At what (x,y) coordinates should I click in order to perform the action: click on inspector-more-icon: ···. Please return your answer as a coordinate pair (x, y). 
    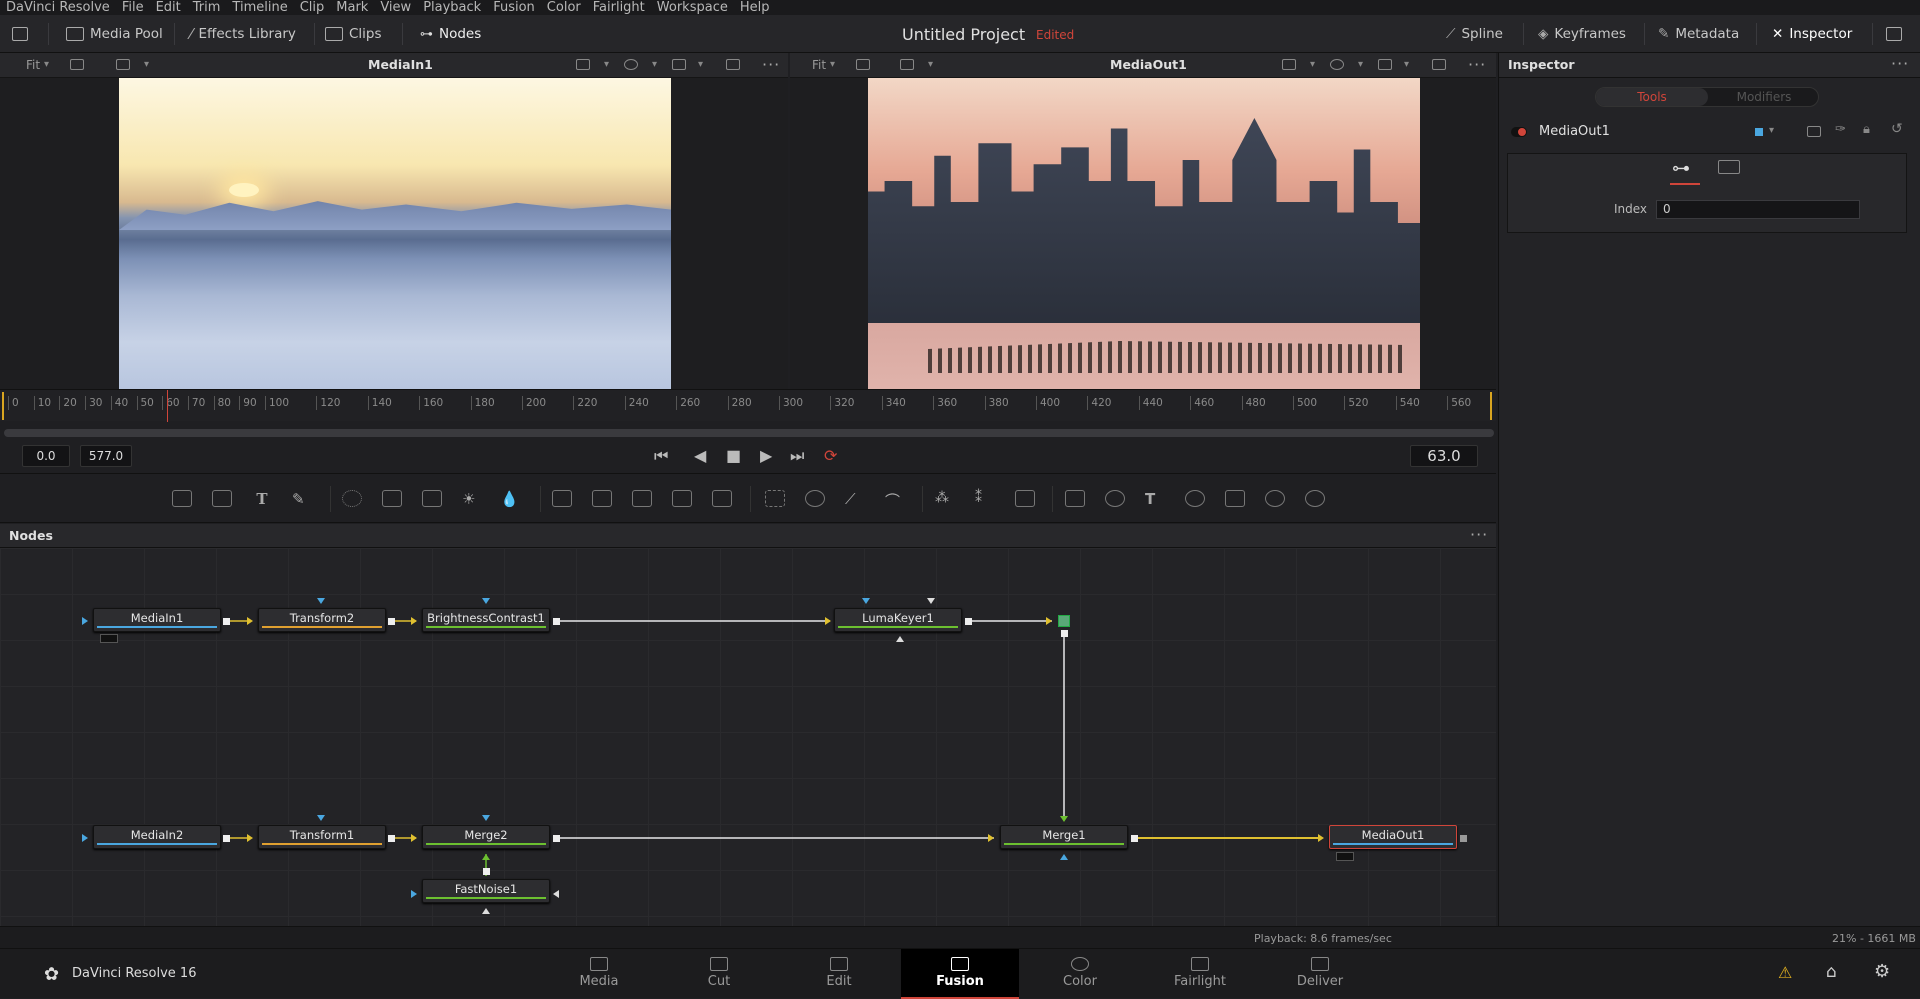
    Looking at the image, I should click on (1900, 63).